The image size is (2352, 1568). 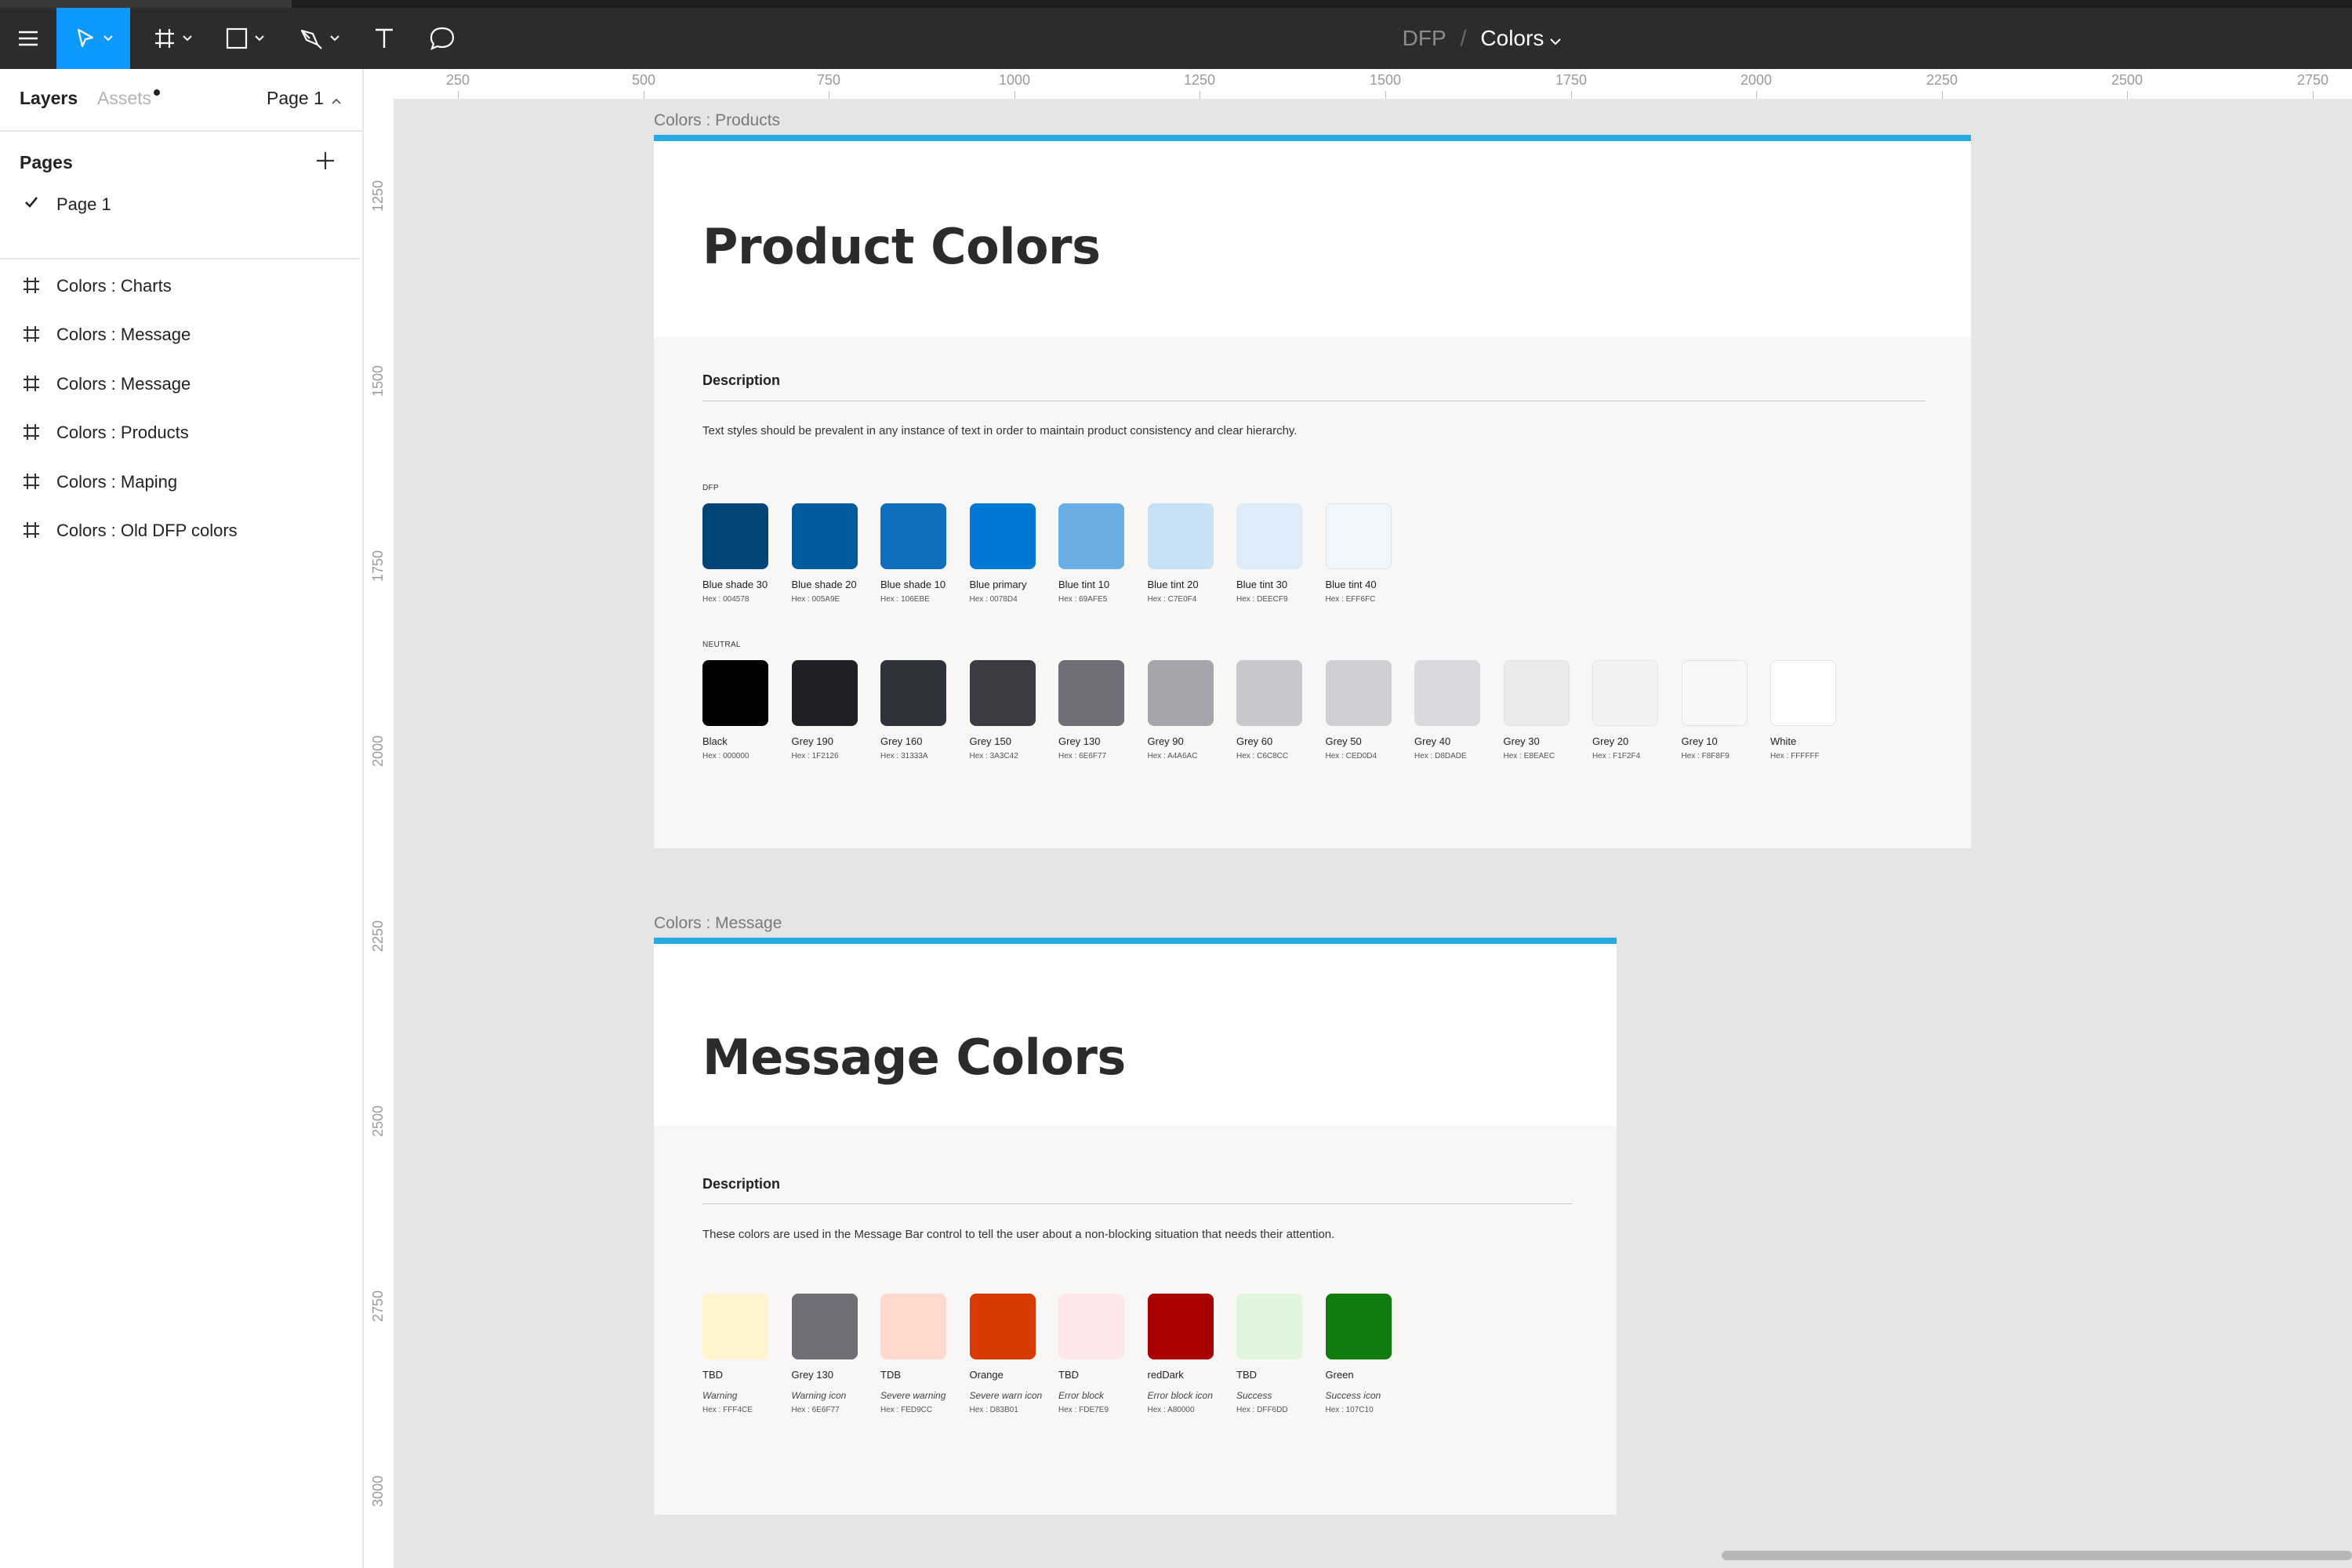 I want to click on pen-tool-button, so click(x=319, y=38).